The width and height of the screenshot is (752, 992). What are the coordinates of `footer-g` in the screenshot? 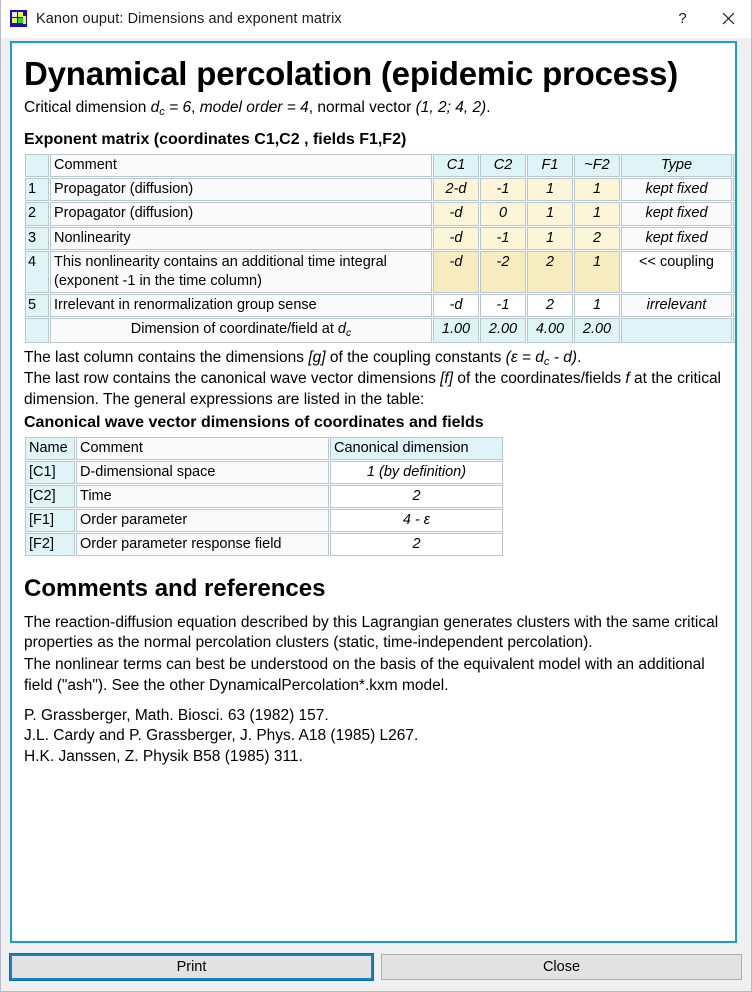 It's located at (734, 330).